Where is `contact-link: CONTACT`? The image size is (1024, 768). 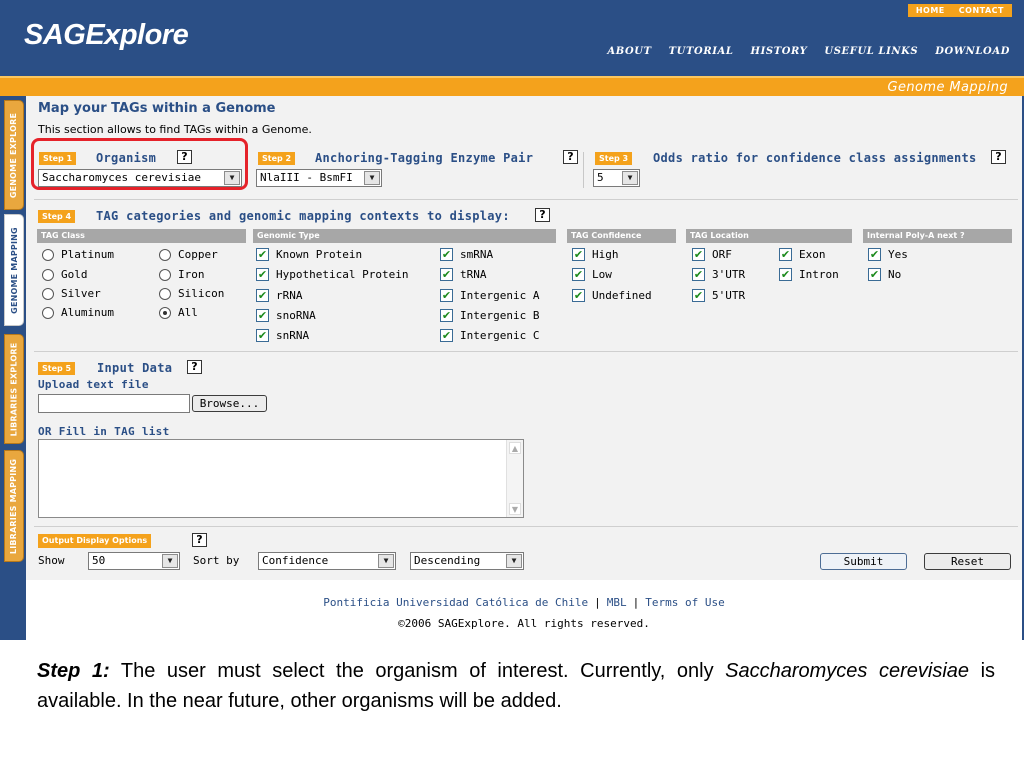
contact-link: CONTACT is located at coordinates (981, 10).